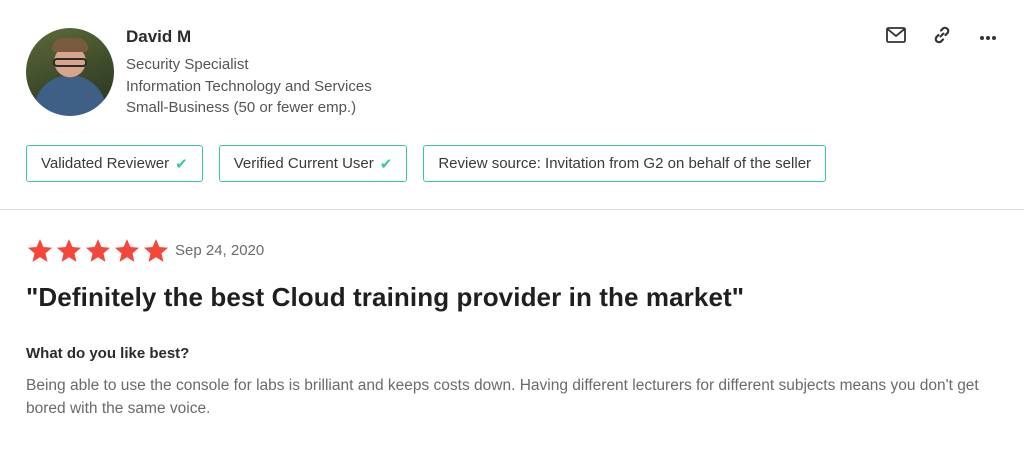  I want to click on reviewer-title: Security Specialist, so click(187, 64).